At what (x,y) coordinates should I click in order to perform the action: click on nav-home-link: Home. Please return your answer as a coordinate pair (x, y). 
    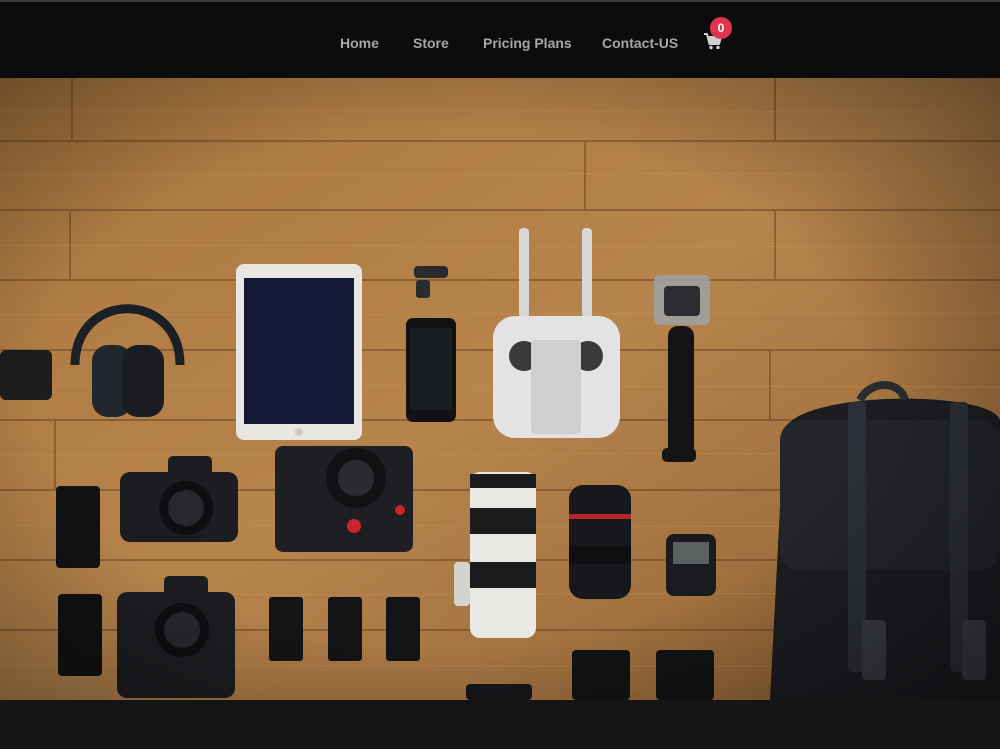
    Looking at the image, I should click on (359, 43).